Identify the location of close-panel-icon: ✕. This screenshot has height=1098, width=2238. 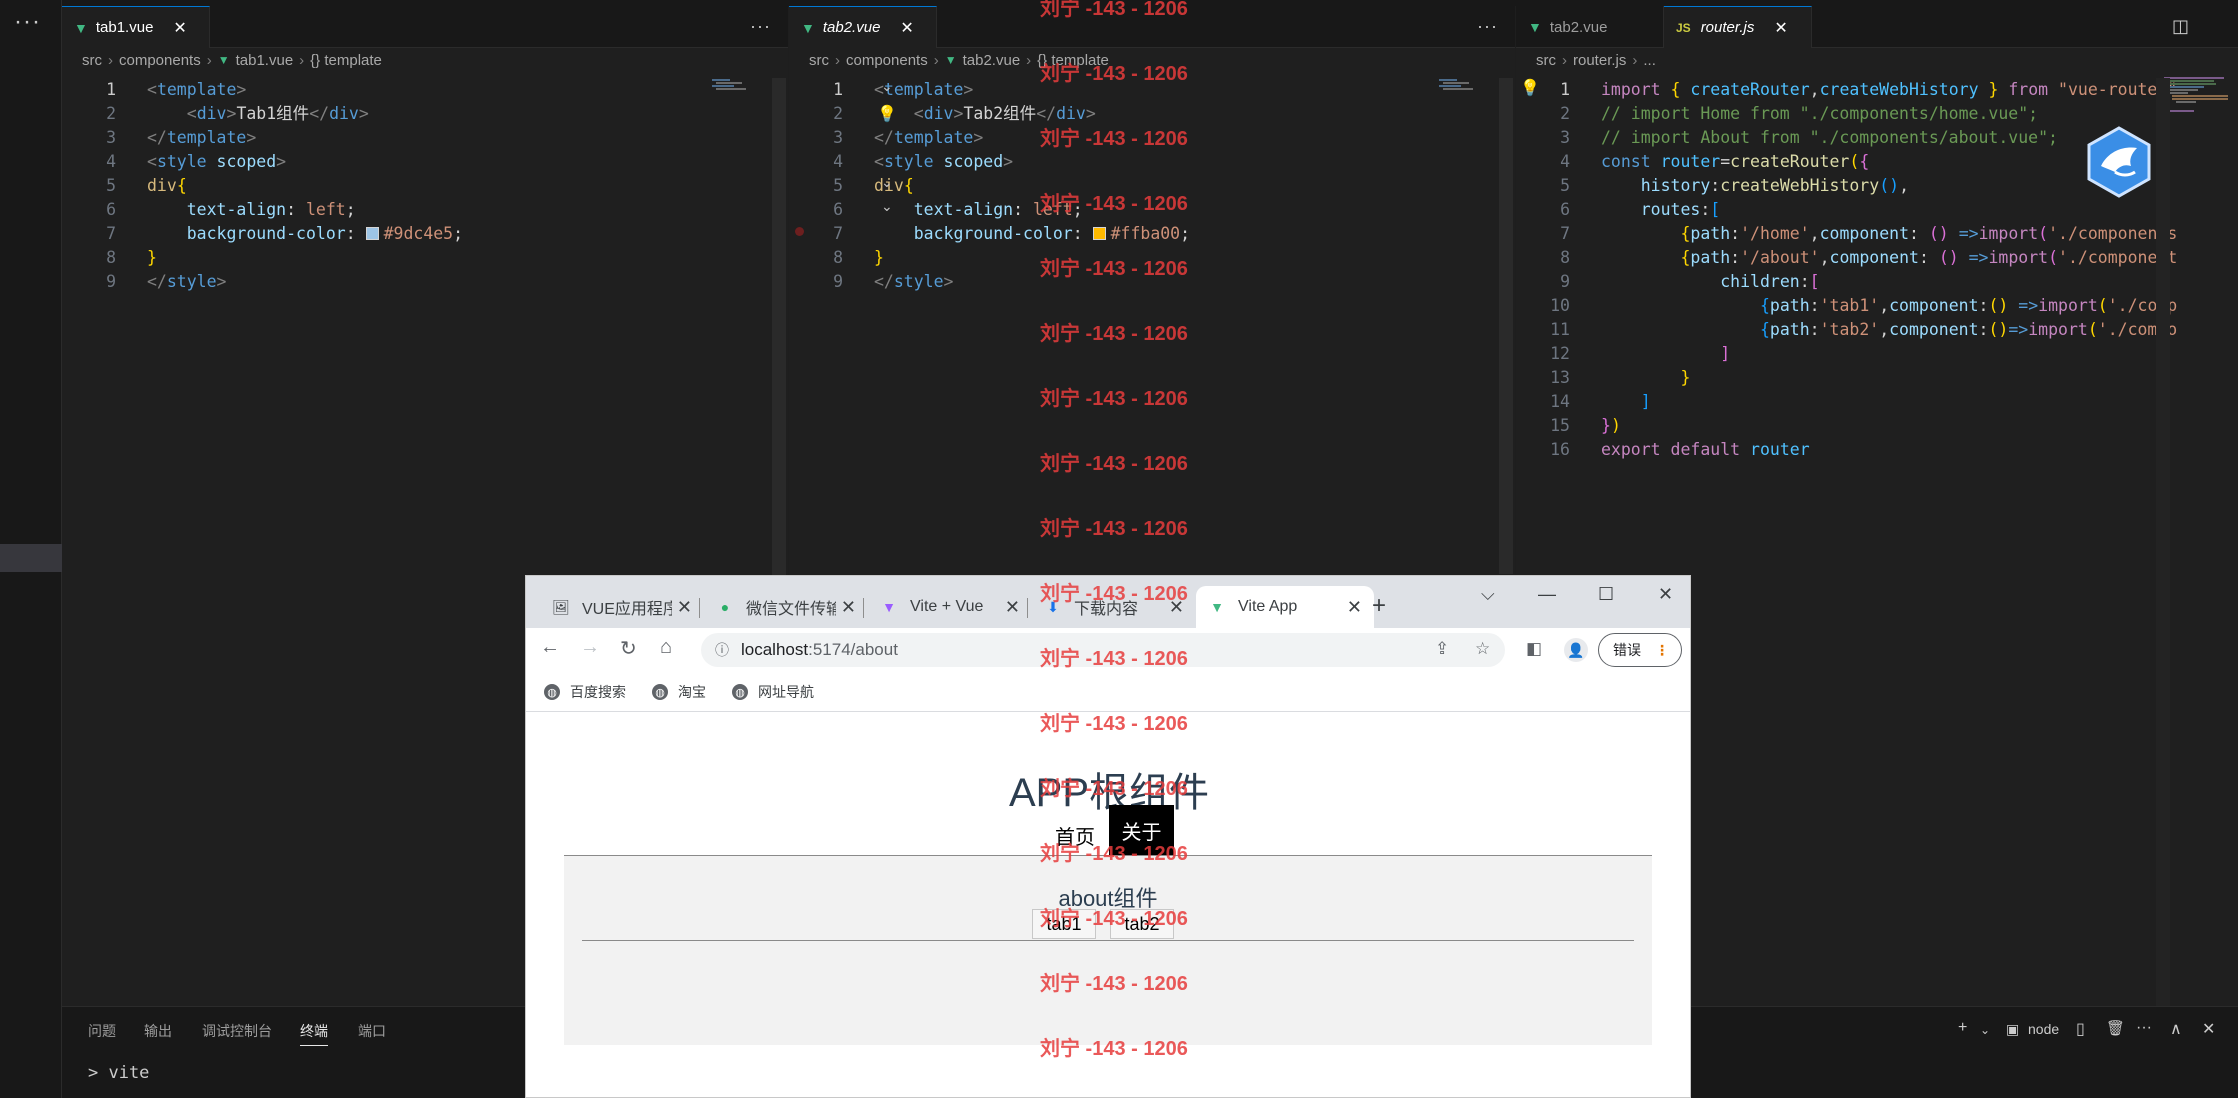
(2208, 1029).